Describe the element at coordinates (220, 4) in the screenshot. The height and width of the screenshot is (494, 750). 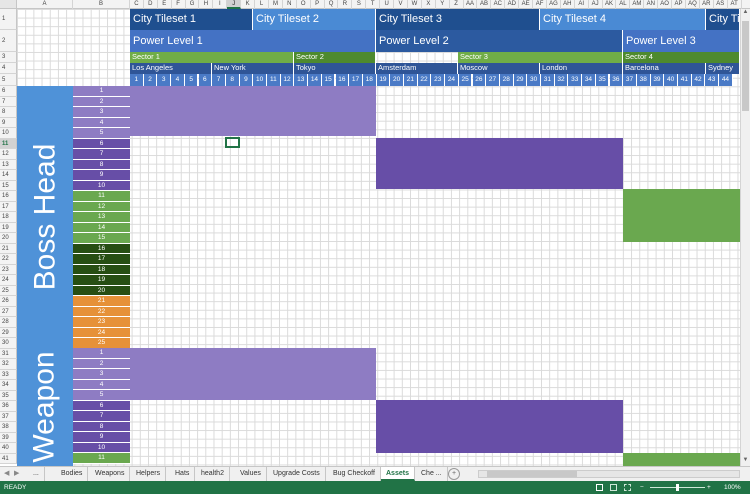
I see `column-header-i: I` at that location.